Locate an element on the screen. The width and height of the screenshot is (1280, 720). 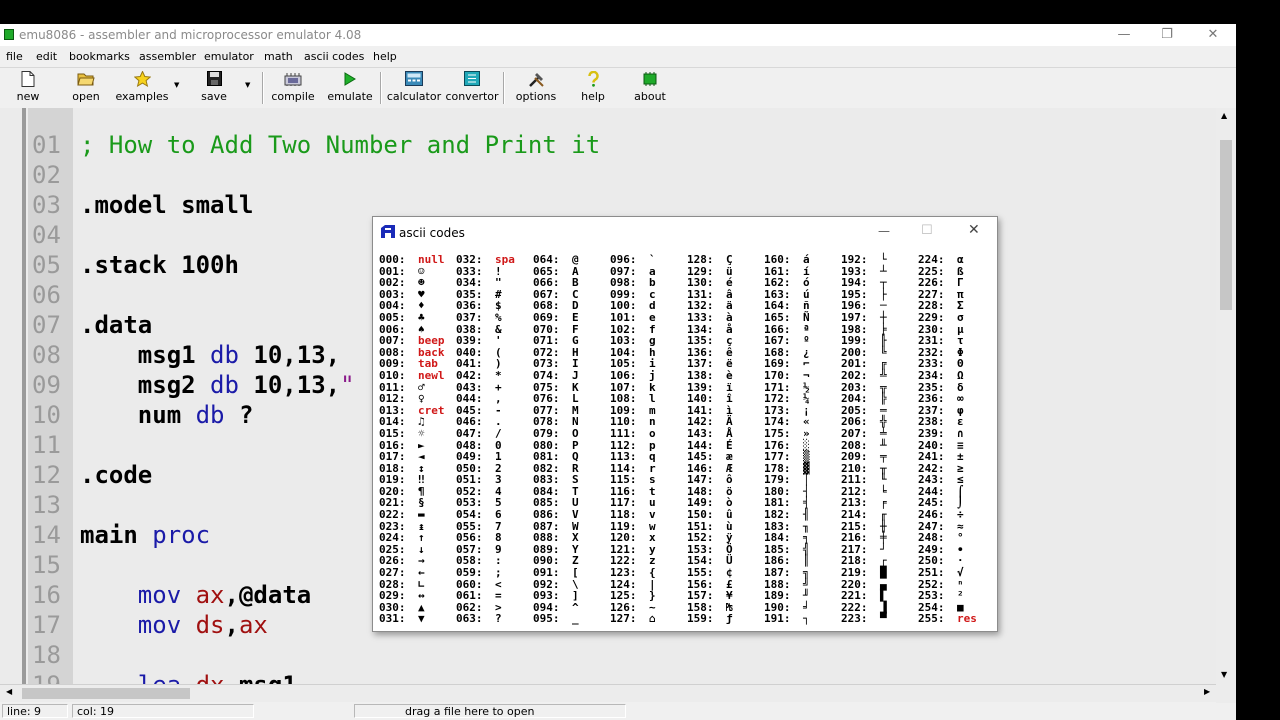
ascii-entry: 118: v is located at coordinates (633, 515).